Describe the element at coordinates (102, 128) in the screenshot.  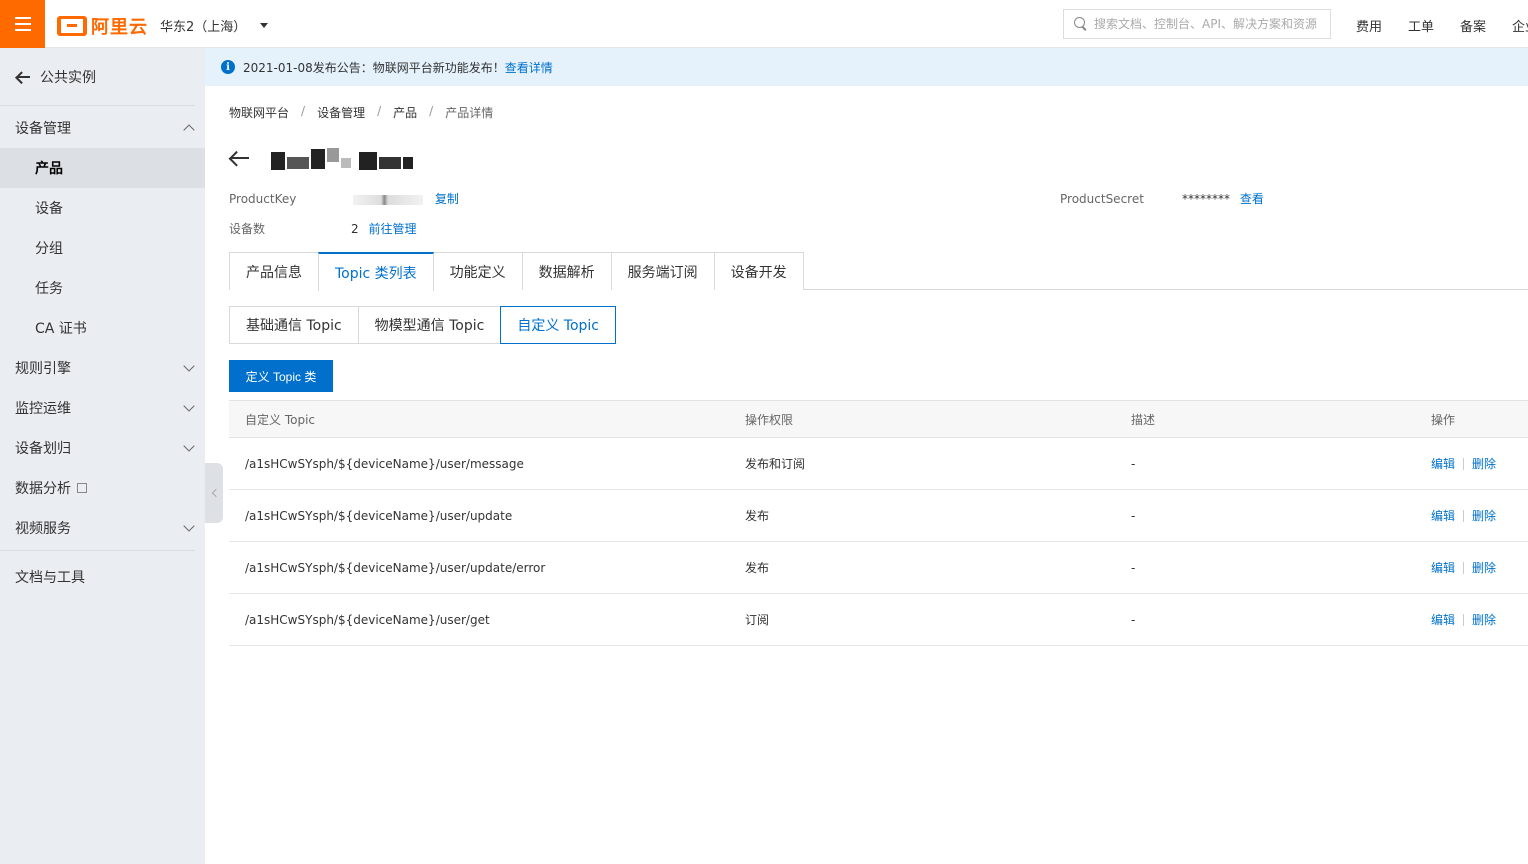
I see `sidebar-group-device-management: 设备管理` at that location.